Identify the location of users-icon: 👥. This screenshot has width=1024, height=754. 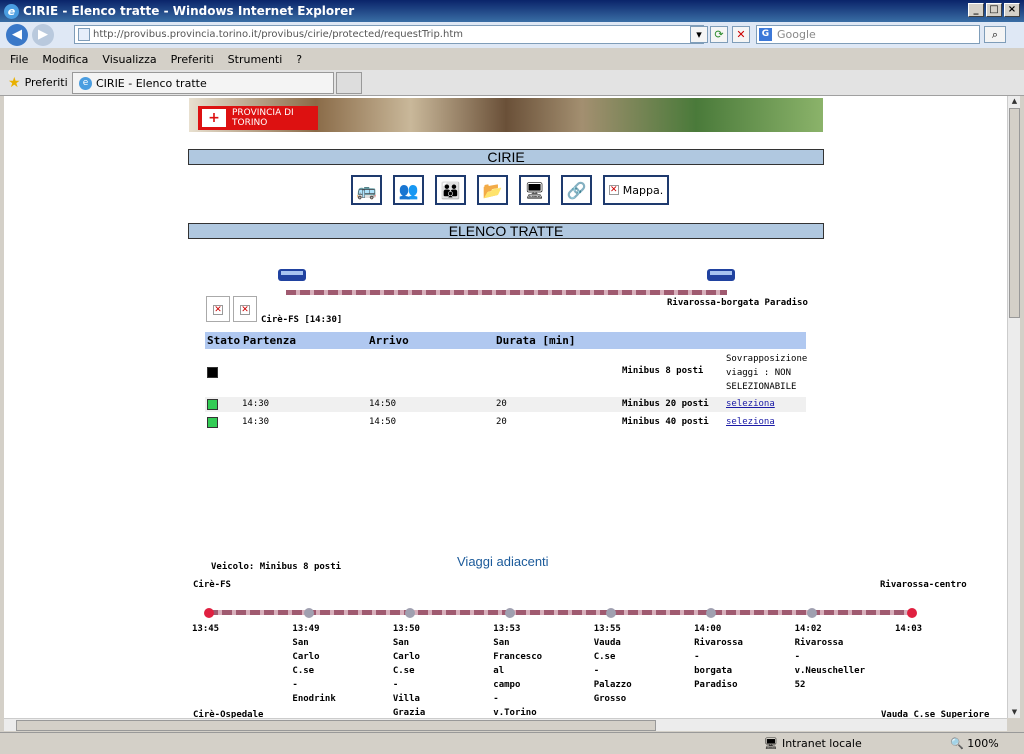
(408, 190).